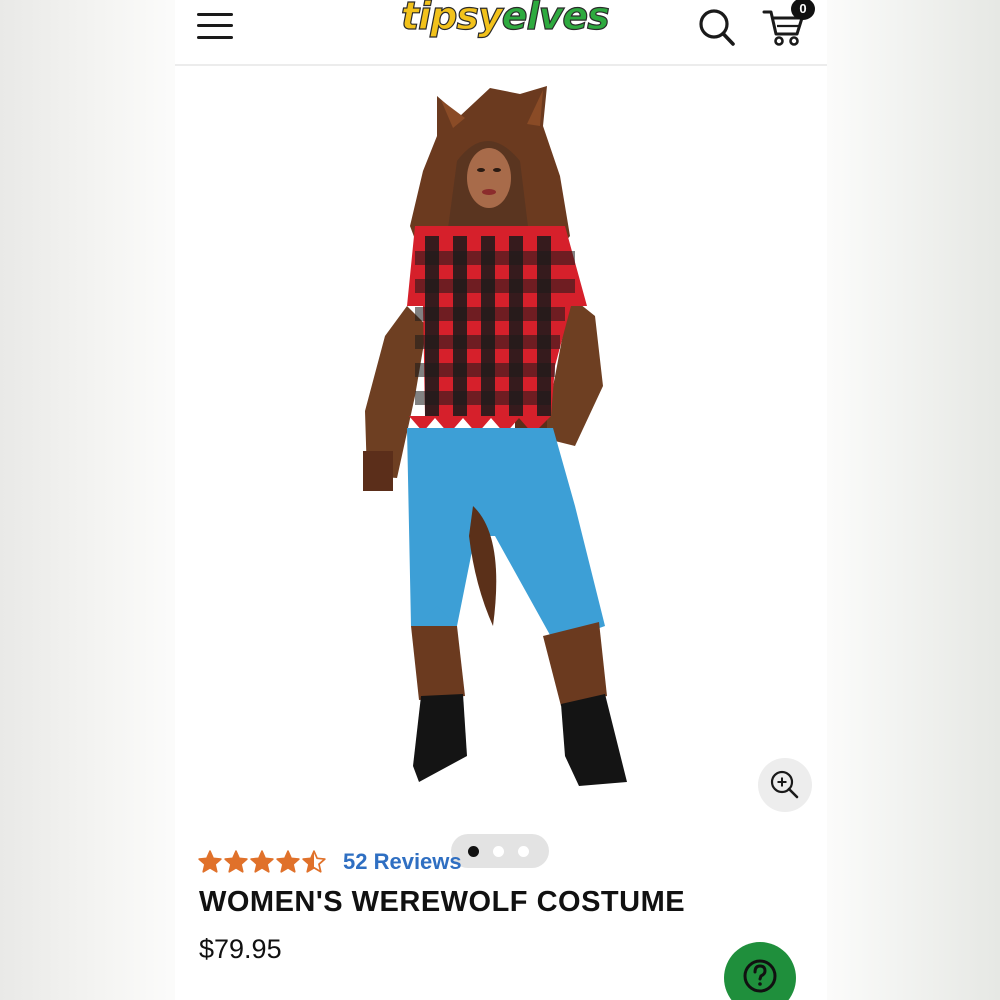 Image resolution: width=1000 pixels, height=1000 pixels. What do you see at coordinates (451, 19) in the screenshot?
I see `logo-text-tipsy: tipsy` at bounding box center [451, 19].